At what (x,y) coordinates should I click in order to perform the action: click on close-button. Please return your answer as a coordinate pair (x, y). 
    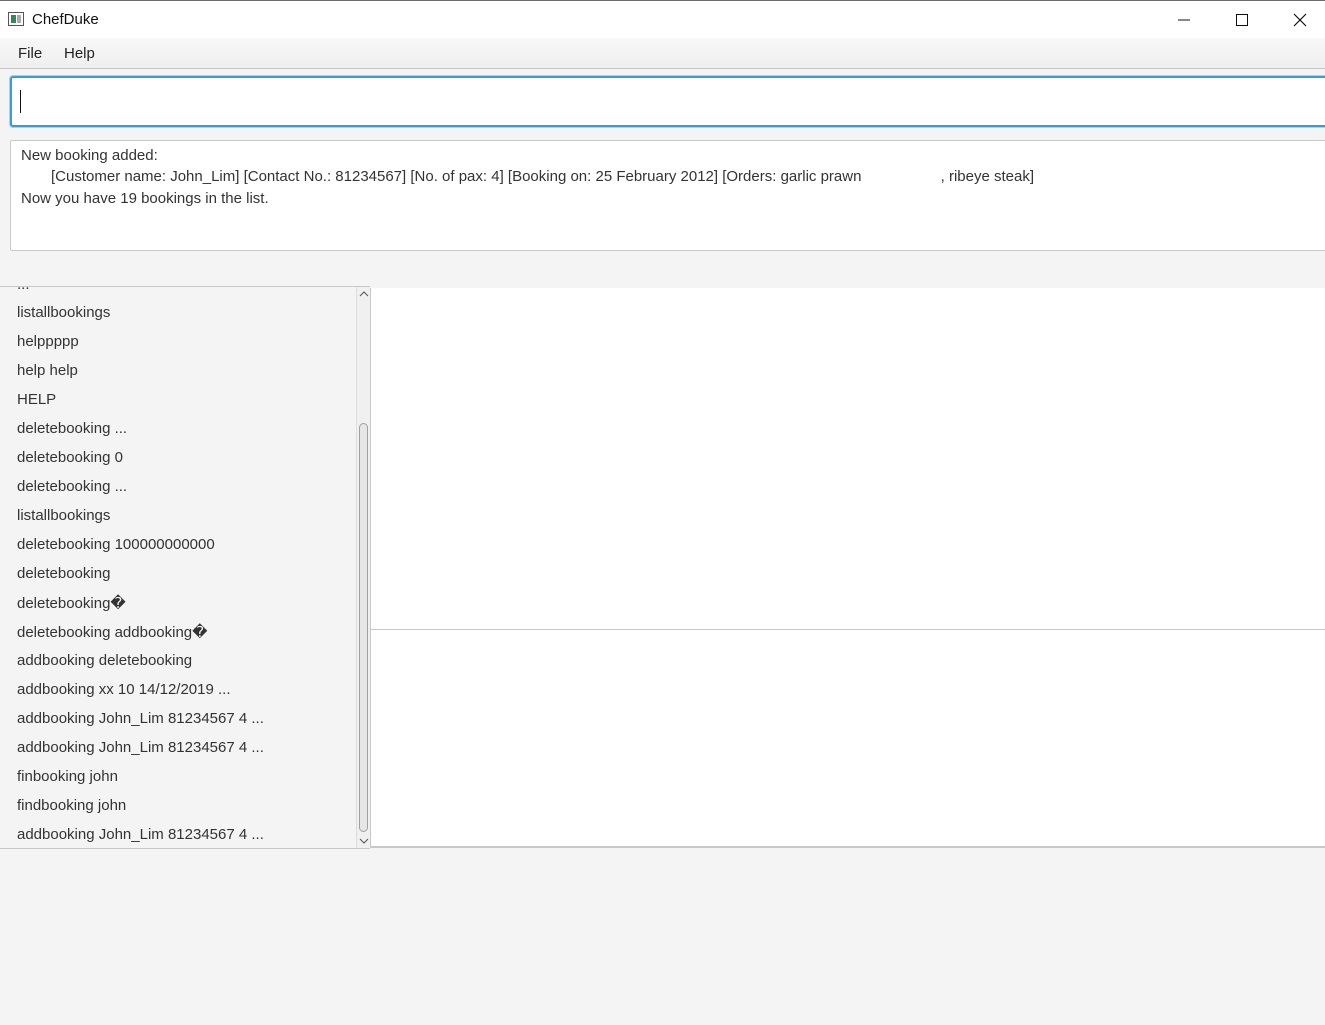
    Looking at the image, I should click on (1298, 19).